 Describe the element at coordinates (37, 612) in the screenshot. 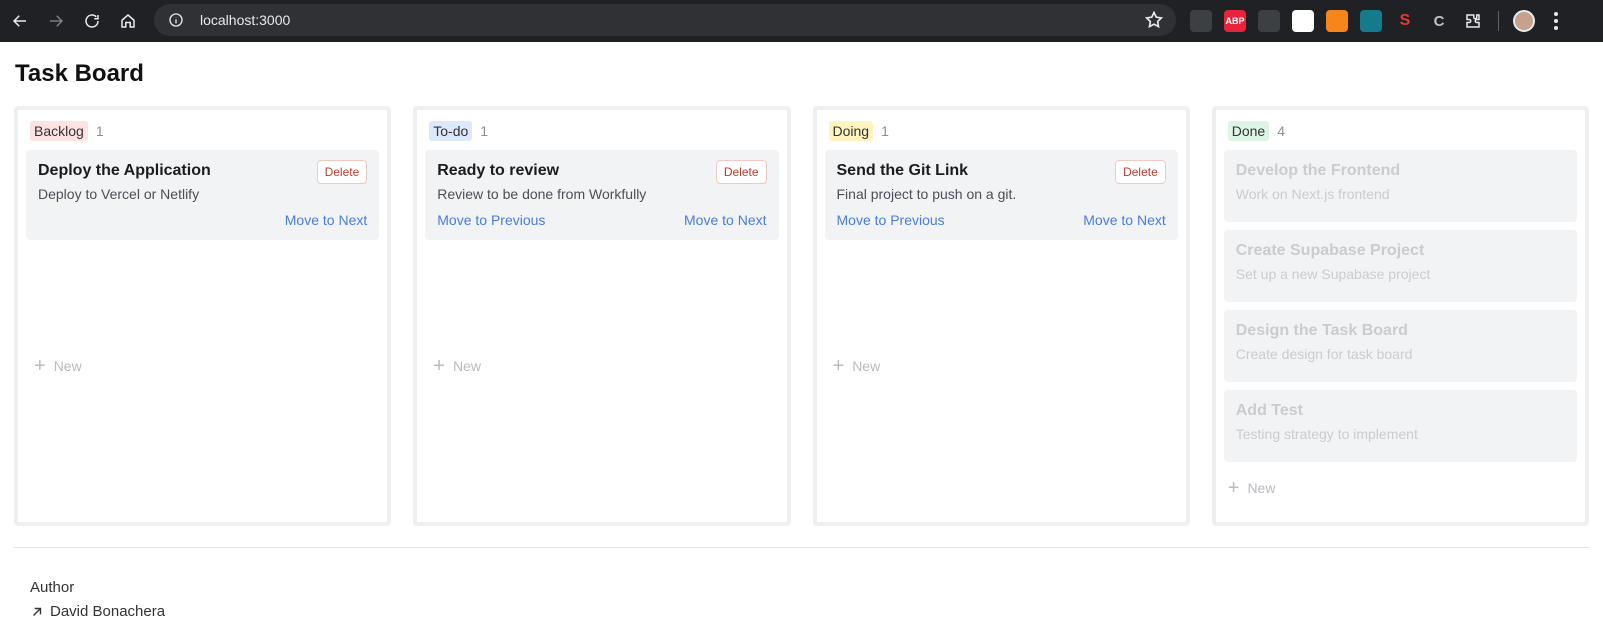

I see `external-link-arrow-icon` at that location.